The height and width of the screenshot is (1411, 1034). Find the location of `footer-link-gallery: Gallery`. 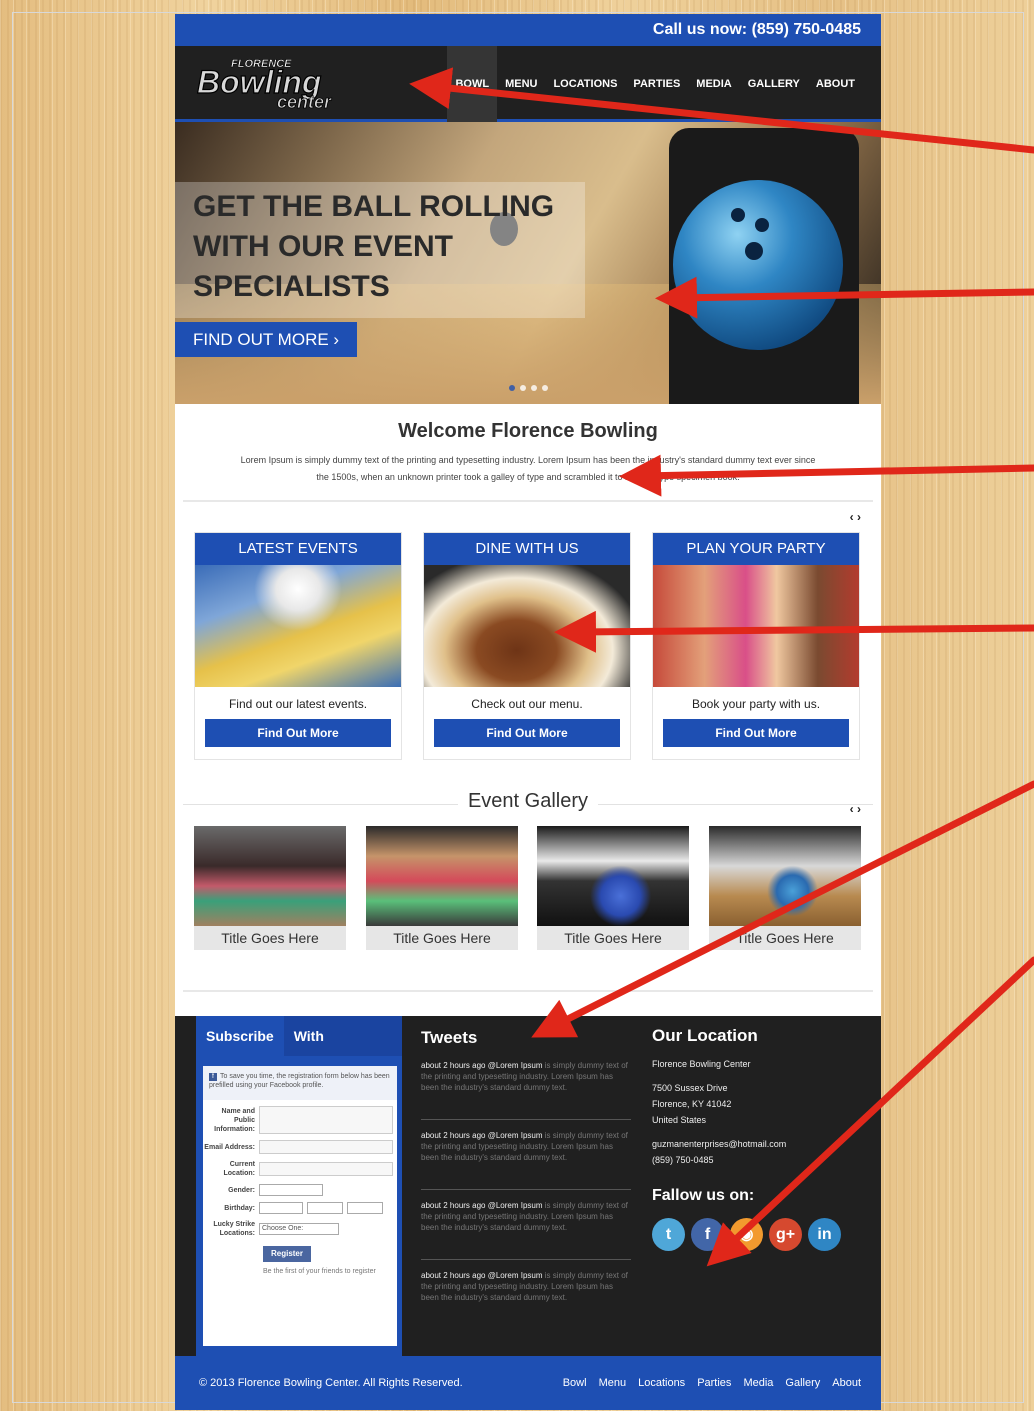

footer-link-gallery: Gallery is located at coordinates (802, 1383).